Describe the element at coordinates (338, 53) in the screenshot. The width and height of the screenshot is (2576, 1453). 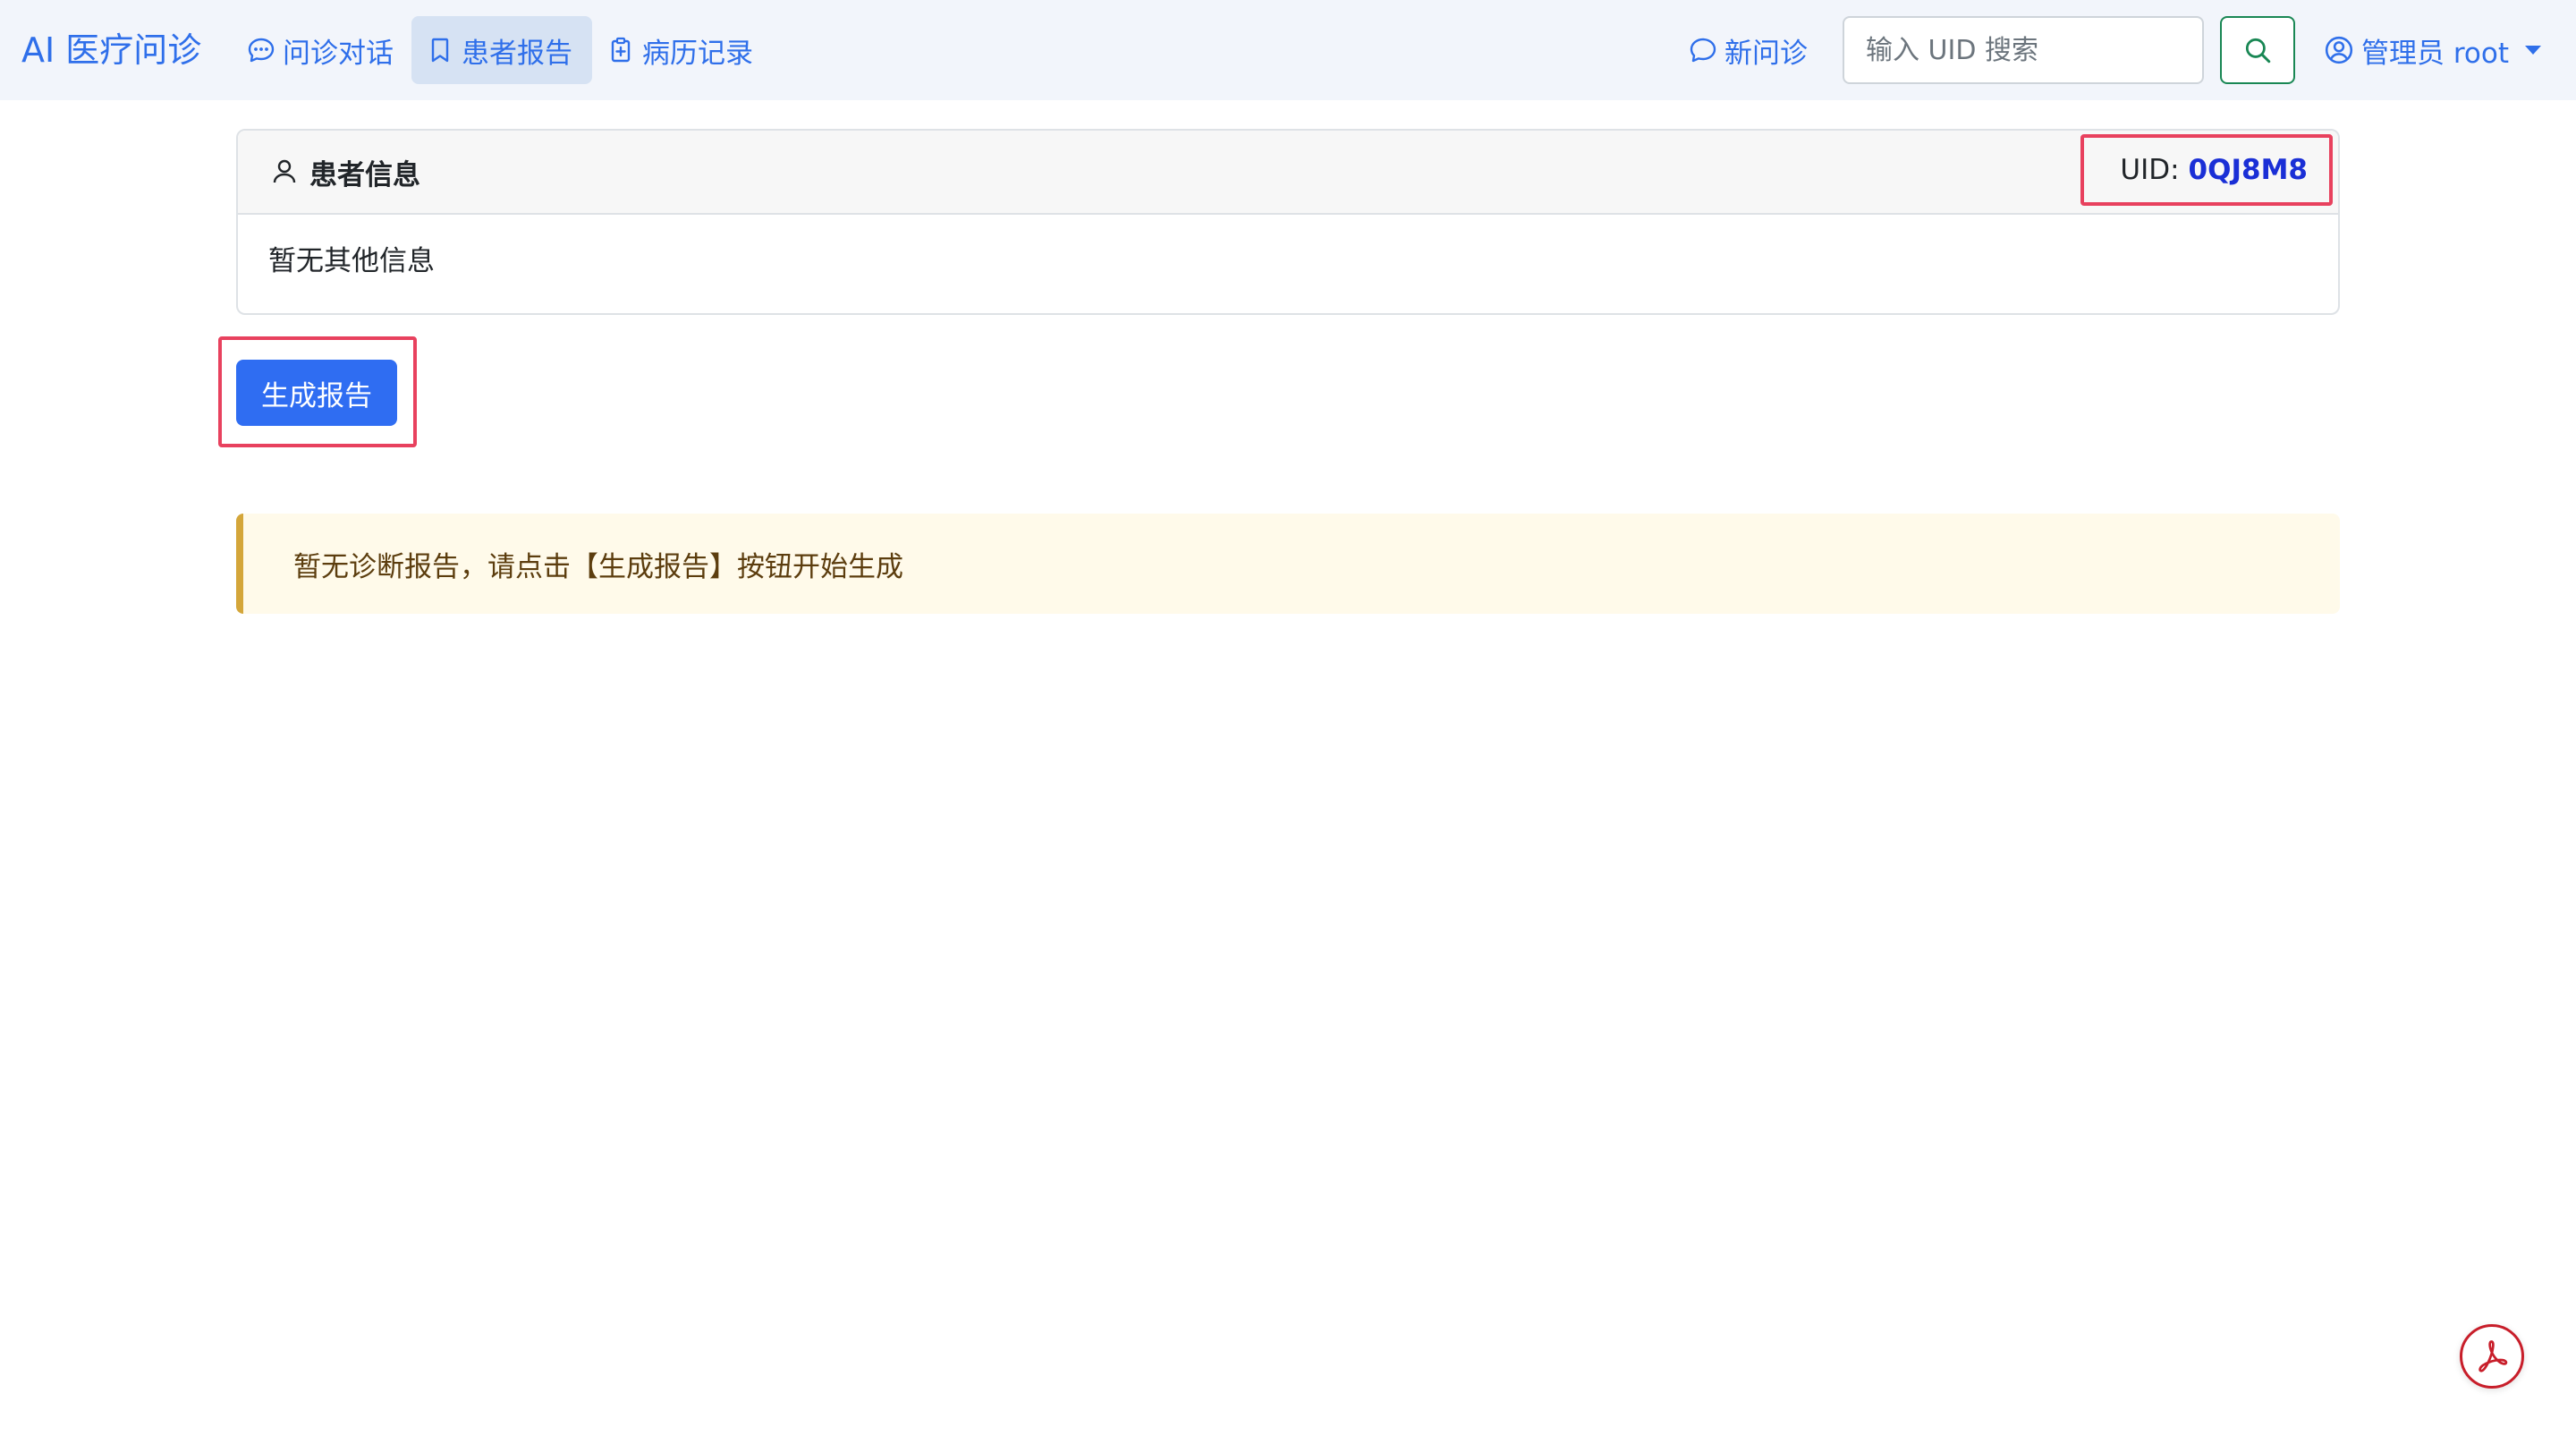
I see `nav-link-label: 问诊对话` at that location.